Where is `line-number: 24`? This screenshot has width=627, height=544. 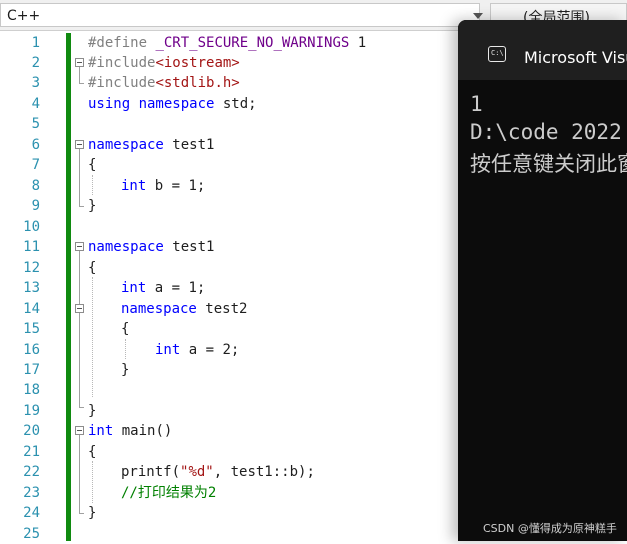 line-number: 24 is located at coordinates (31, 513).